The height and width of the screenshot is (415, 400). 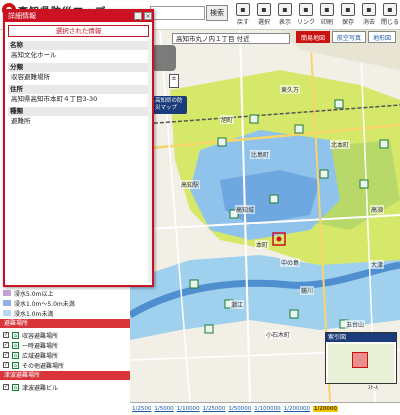 I want to click on flood-legend-row: 浸水5.0m以上, so click(x=28, y=293).